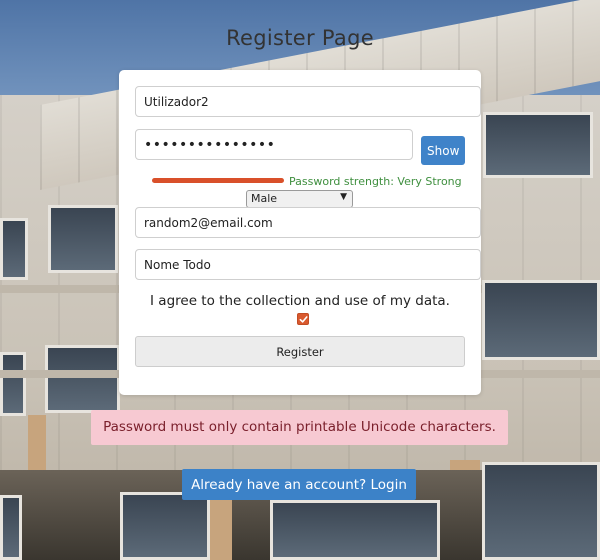 The height and width of the screenshot is (560, 600). I want to click on consent-checkbox, so click(303, 319).